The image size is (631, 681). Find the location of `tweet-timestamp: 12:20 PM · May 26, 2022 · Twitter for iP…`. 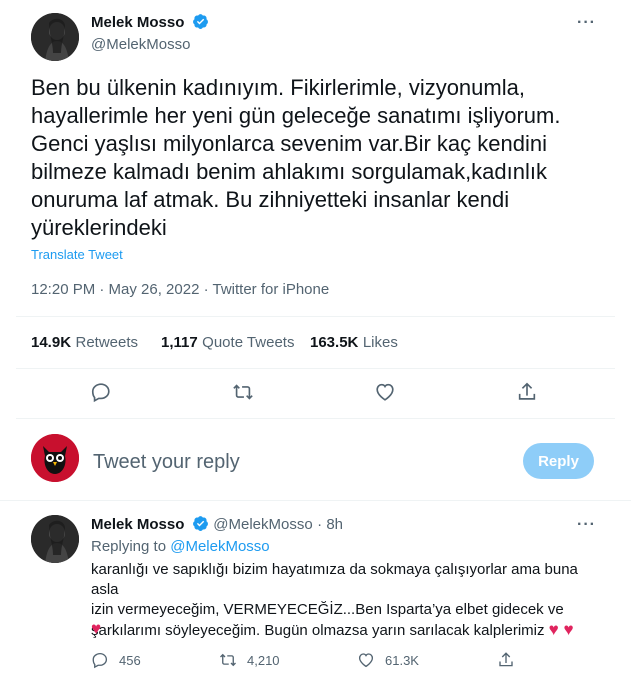

tweet-timestamp: 12:20 PM · May 26, 2022 · Twitter for iP… is located at coordinates (180, 289).